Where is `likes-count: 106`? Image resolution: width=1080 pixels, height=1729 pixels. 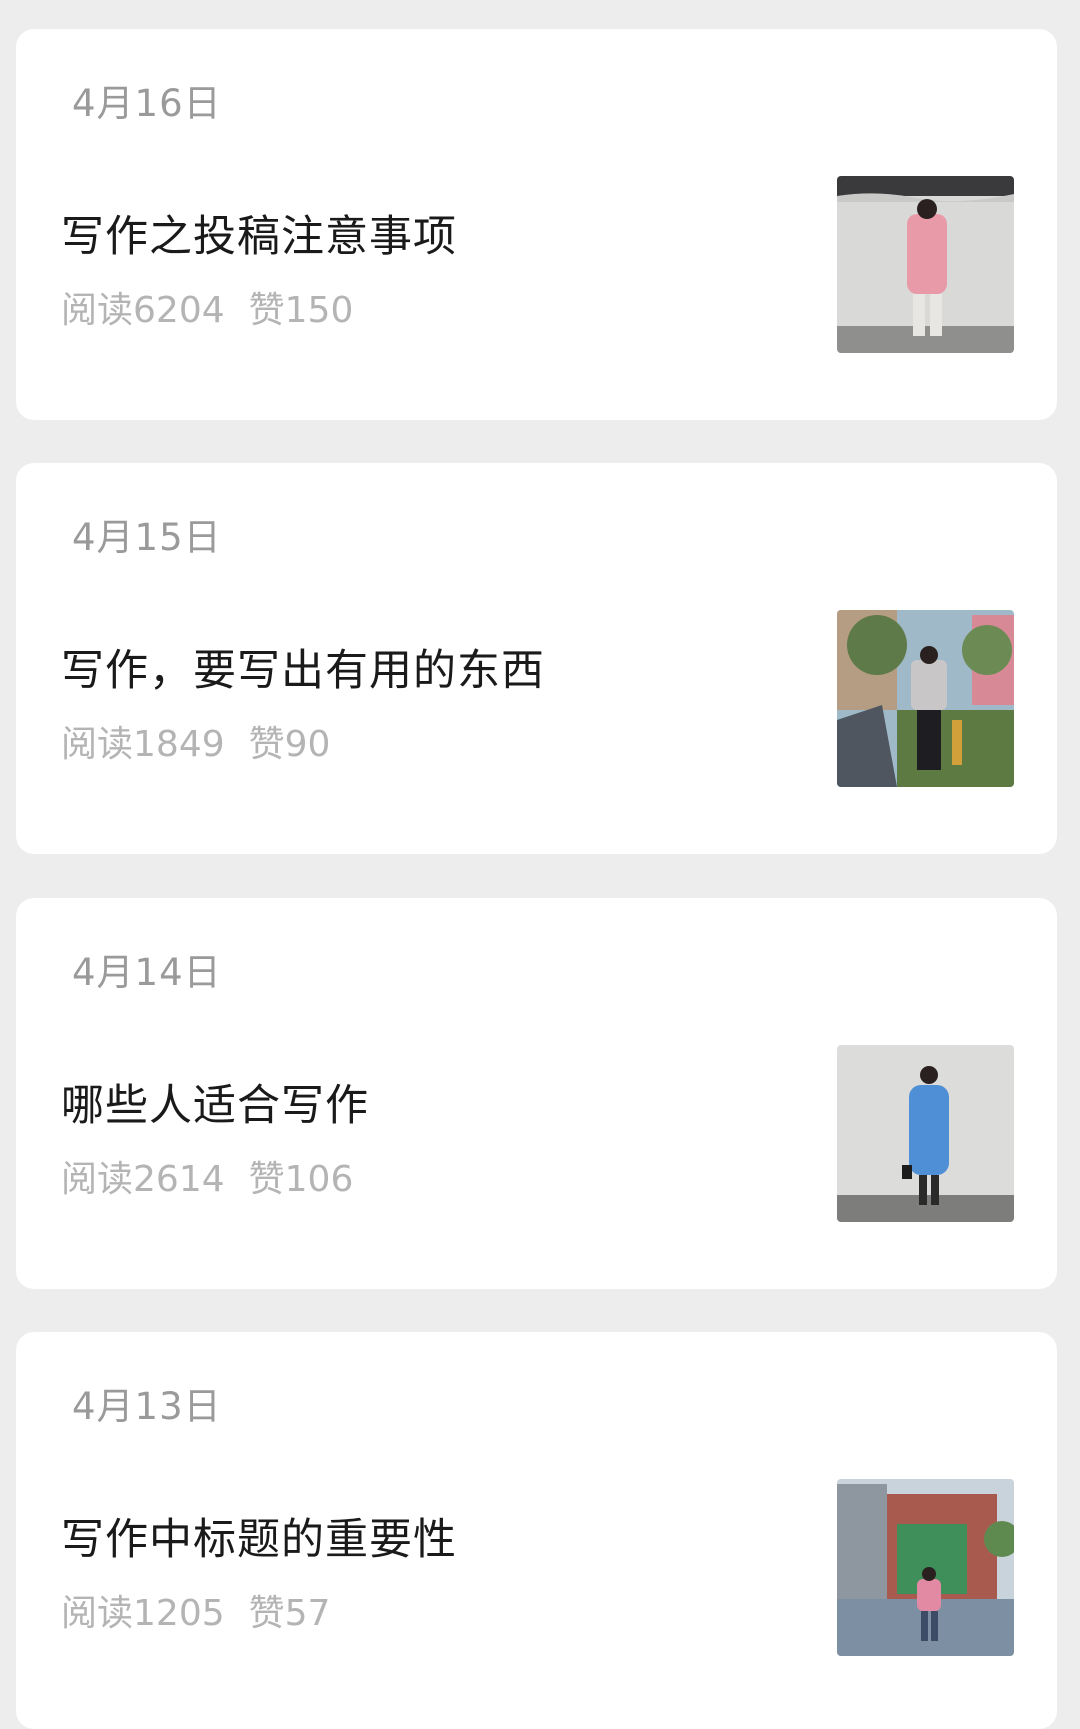
likes-count: 106 is located at coordinates (319, 1179).